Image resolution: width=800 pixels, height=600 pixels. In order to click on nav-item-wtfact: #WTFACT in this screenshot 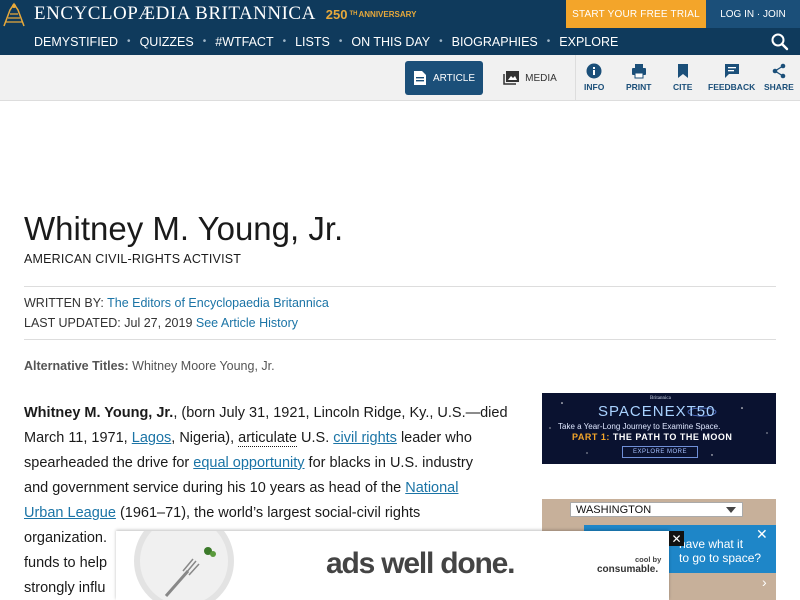, I will do `click(244, 42)`.